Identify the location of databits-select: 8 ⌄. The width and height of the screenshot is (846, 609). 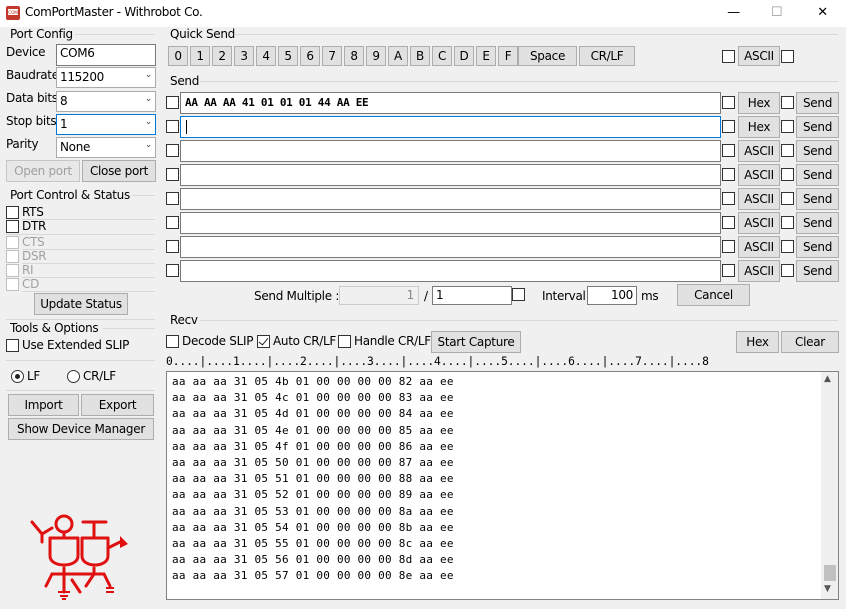
(106, 101).